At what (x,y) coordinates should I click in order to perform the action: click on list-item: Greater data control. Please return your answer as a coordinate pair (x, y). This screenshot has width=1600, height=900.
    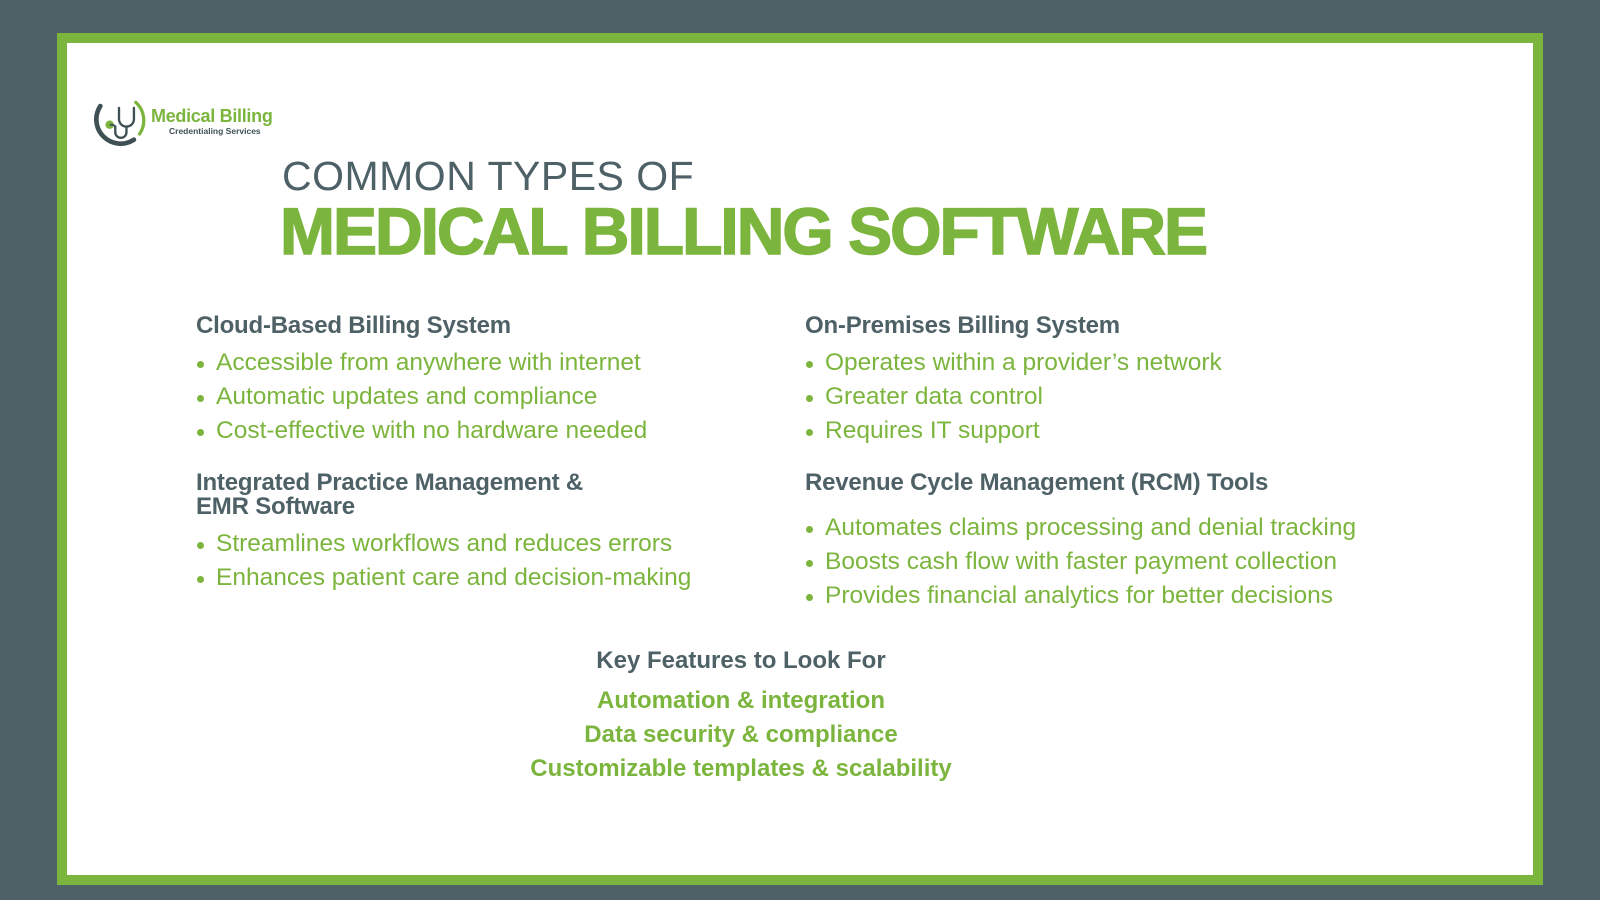
    Looking at the image, I should click on (1013, 397).